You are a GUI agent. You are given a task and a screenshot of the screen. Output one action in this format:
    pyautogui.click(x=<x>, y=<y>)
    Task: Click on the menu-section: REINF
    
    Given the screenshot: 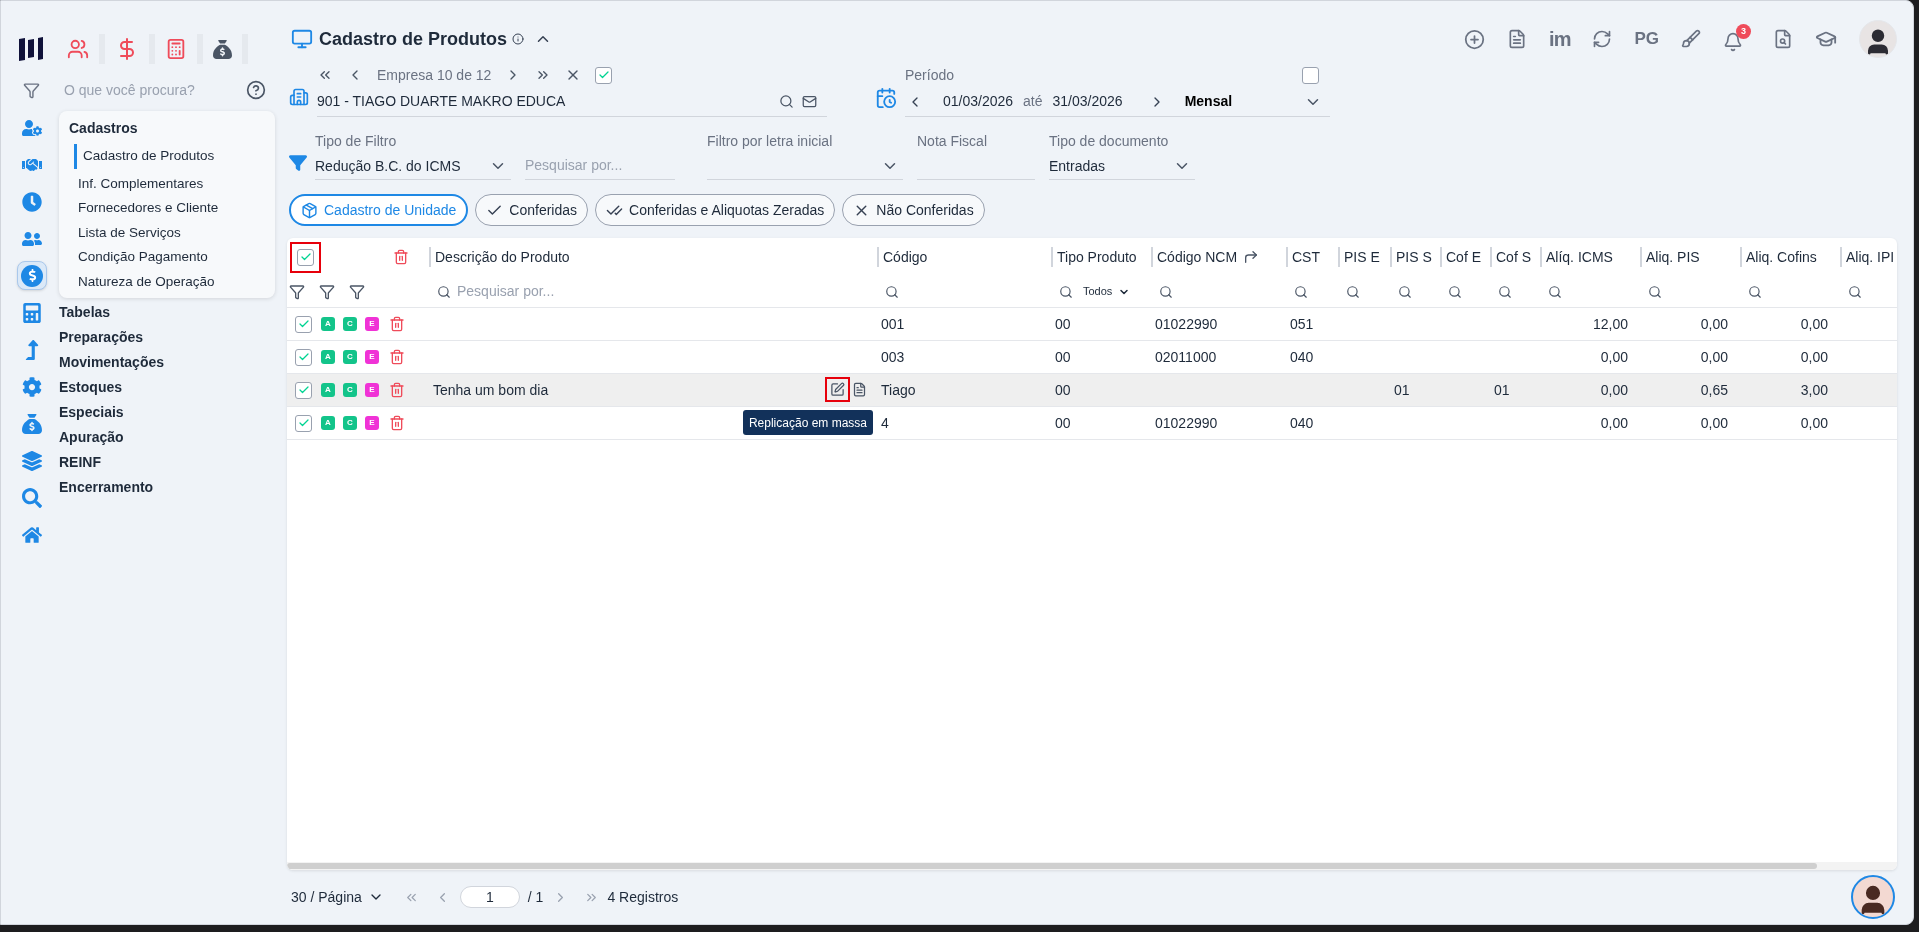 What is the action you would take?
    pyautogui.click(x=167, y=462)
    